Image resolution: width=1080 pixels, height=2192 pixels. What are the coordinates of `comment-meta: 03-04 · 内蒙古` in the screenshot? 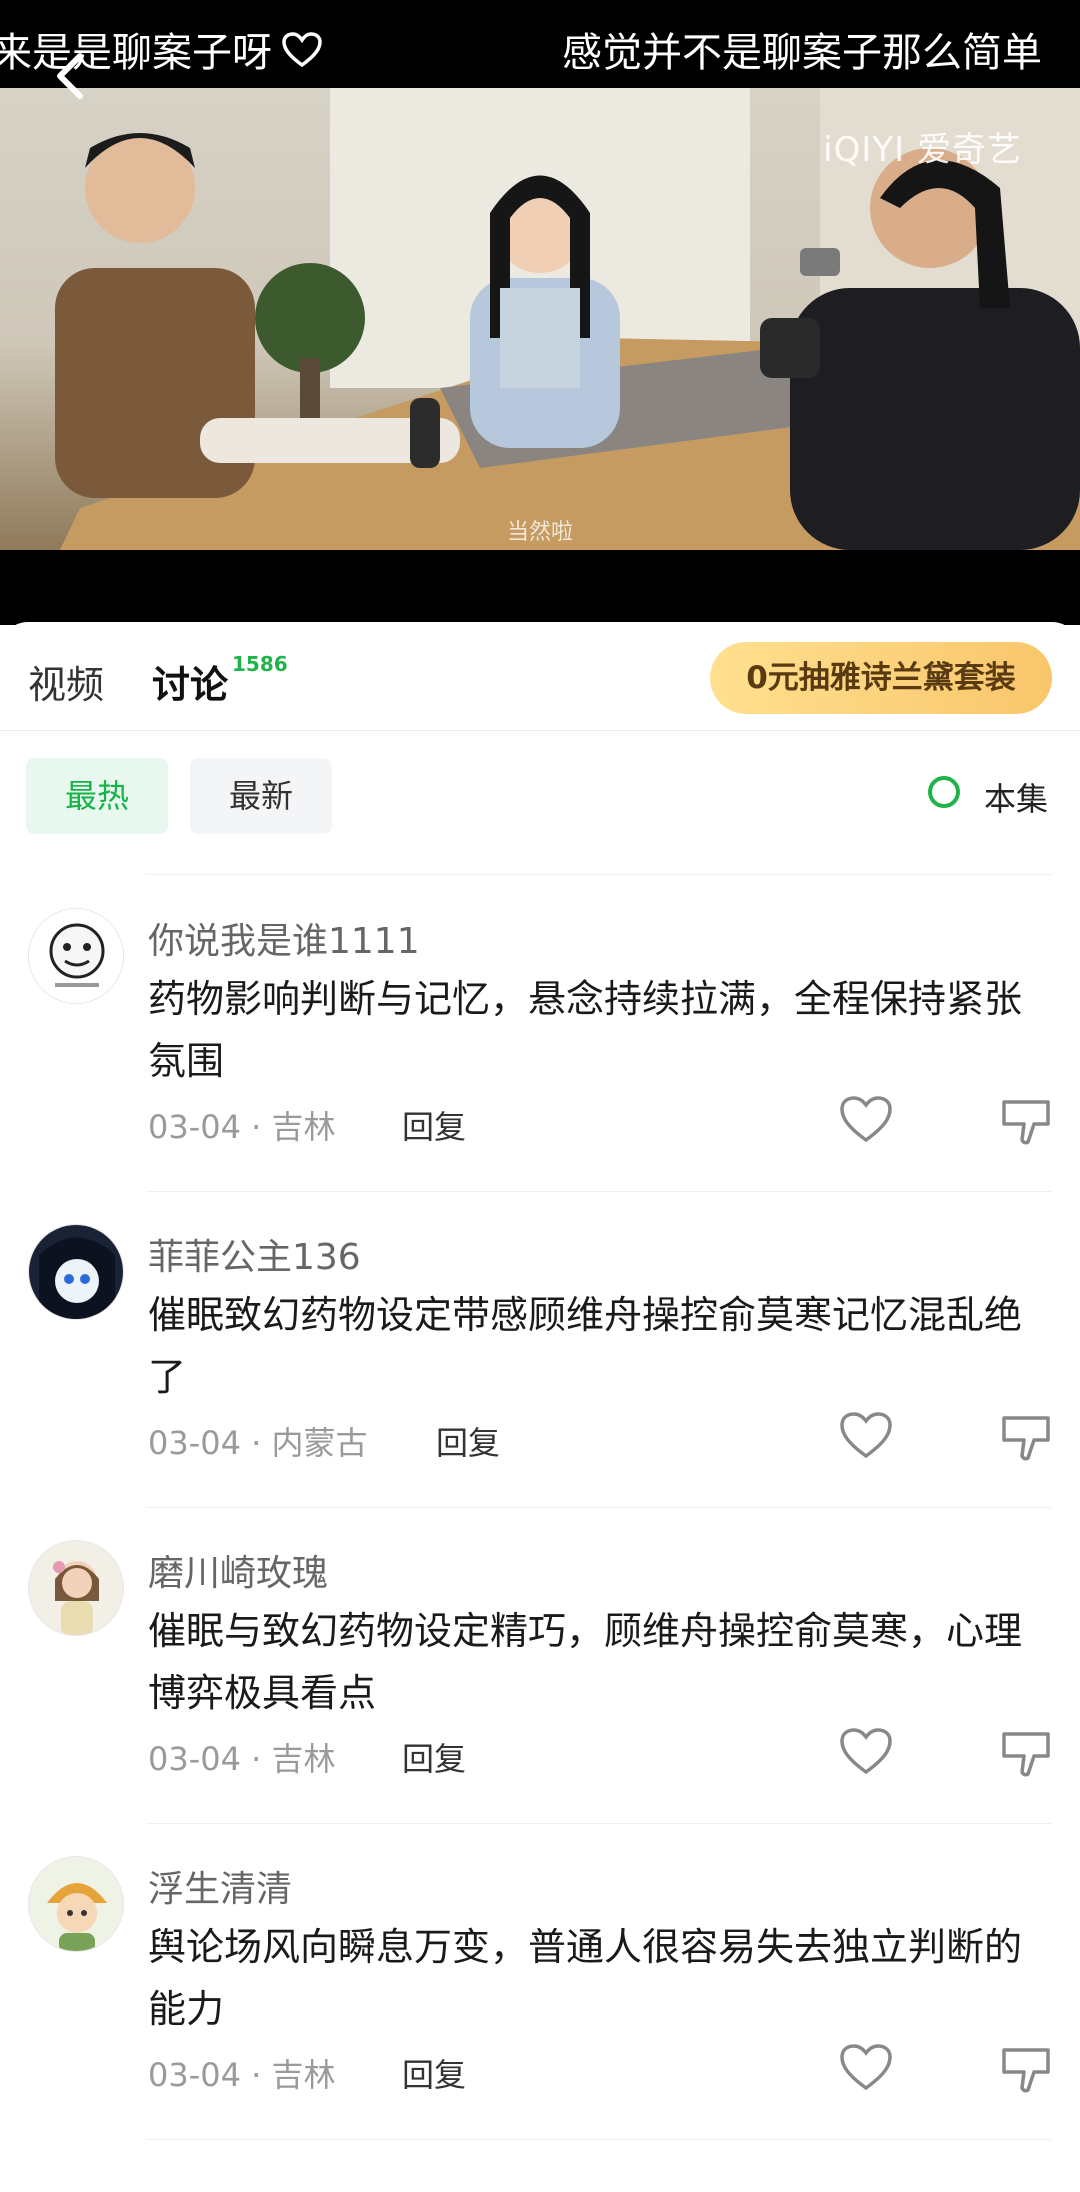 It's located at (258, 1443).